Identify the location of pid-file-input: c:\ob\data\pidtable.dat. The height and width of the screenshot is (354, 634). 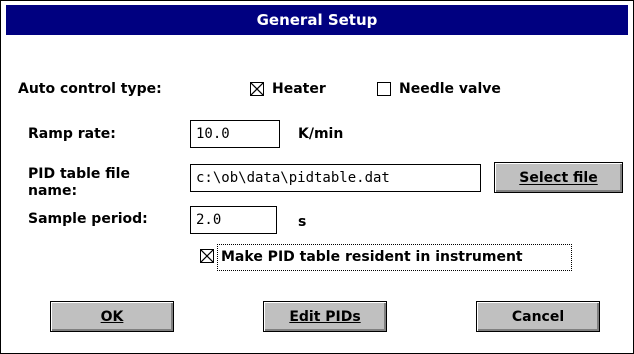
(335, 178).